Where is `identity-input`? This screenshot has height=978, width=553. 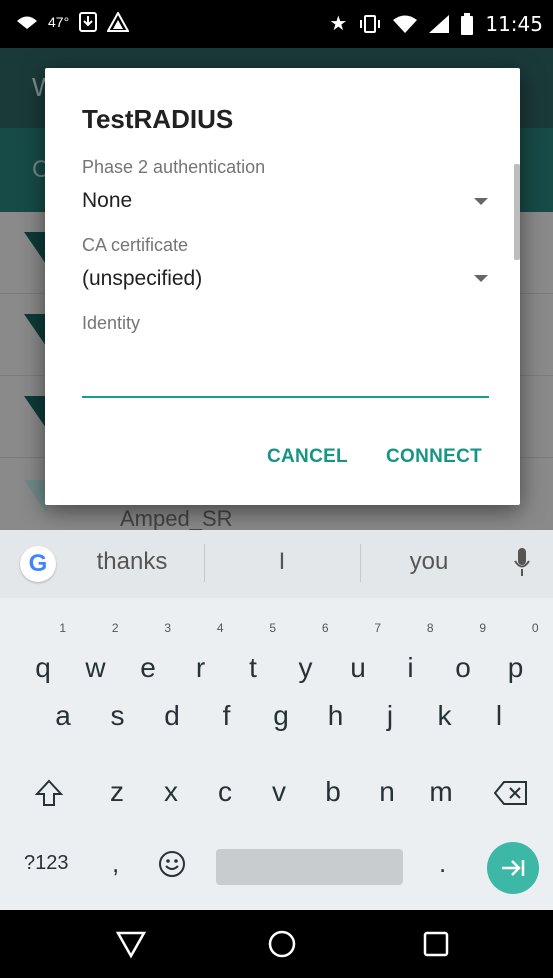 identity-input is located at coordinates (285, 381).